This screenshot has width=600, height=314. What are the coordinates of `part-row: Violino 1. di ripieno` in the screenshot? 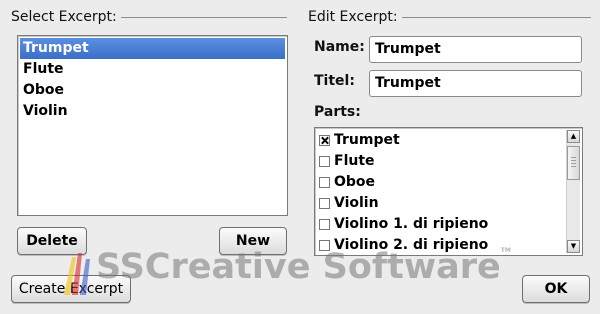 It's located at (448, 224).